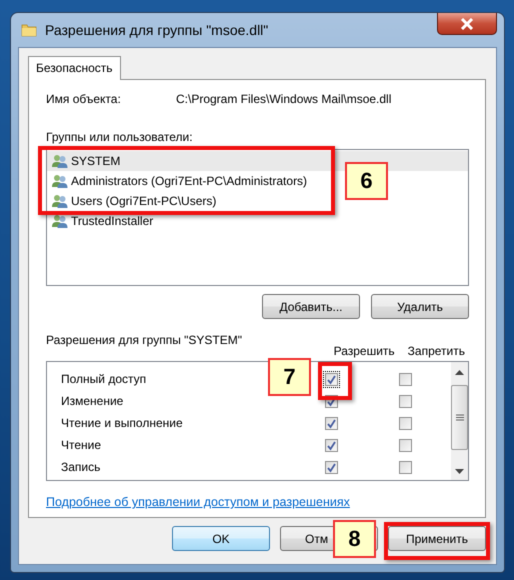  Describe the element at coordinates (437, 538) in the screenshot. I see `dialog-button: Применить` at that location.